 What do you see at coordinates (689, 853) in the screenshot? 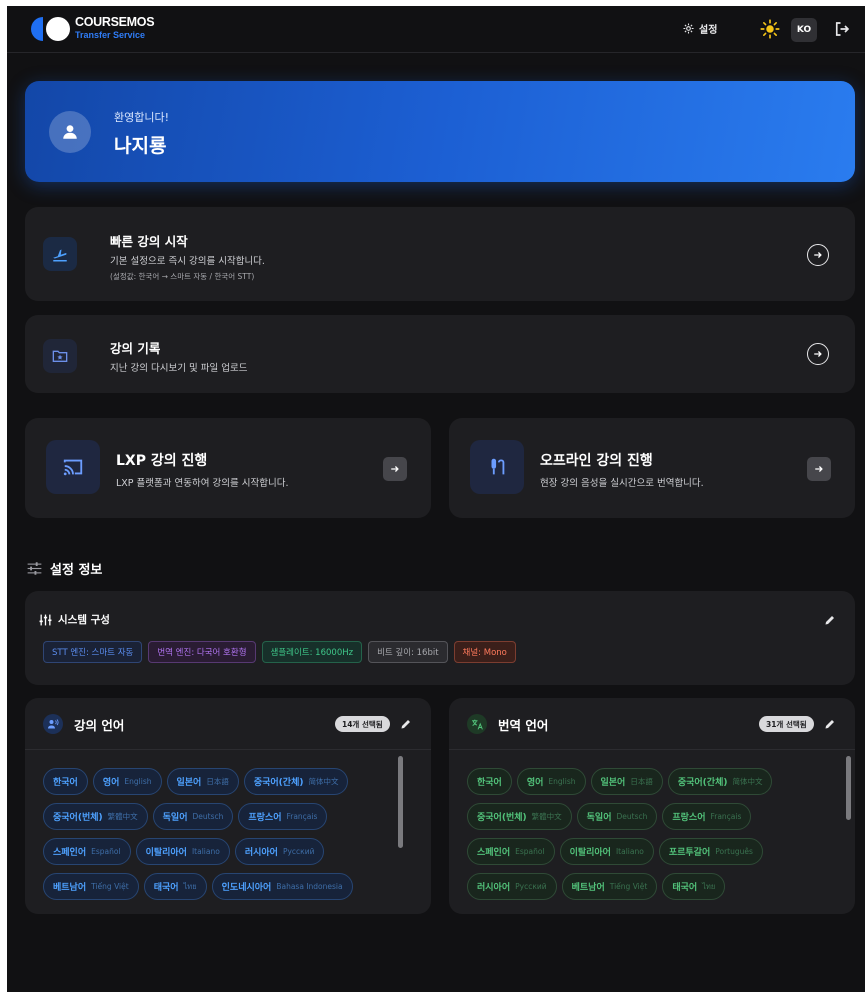
I see `language-chip-name: 포르투갈어` at bounding box center [689, 853].